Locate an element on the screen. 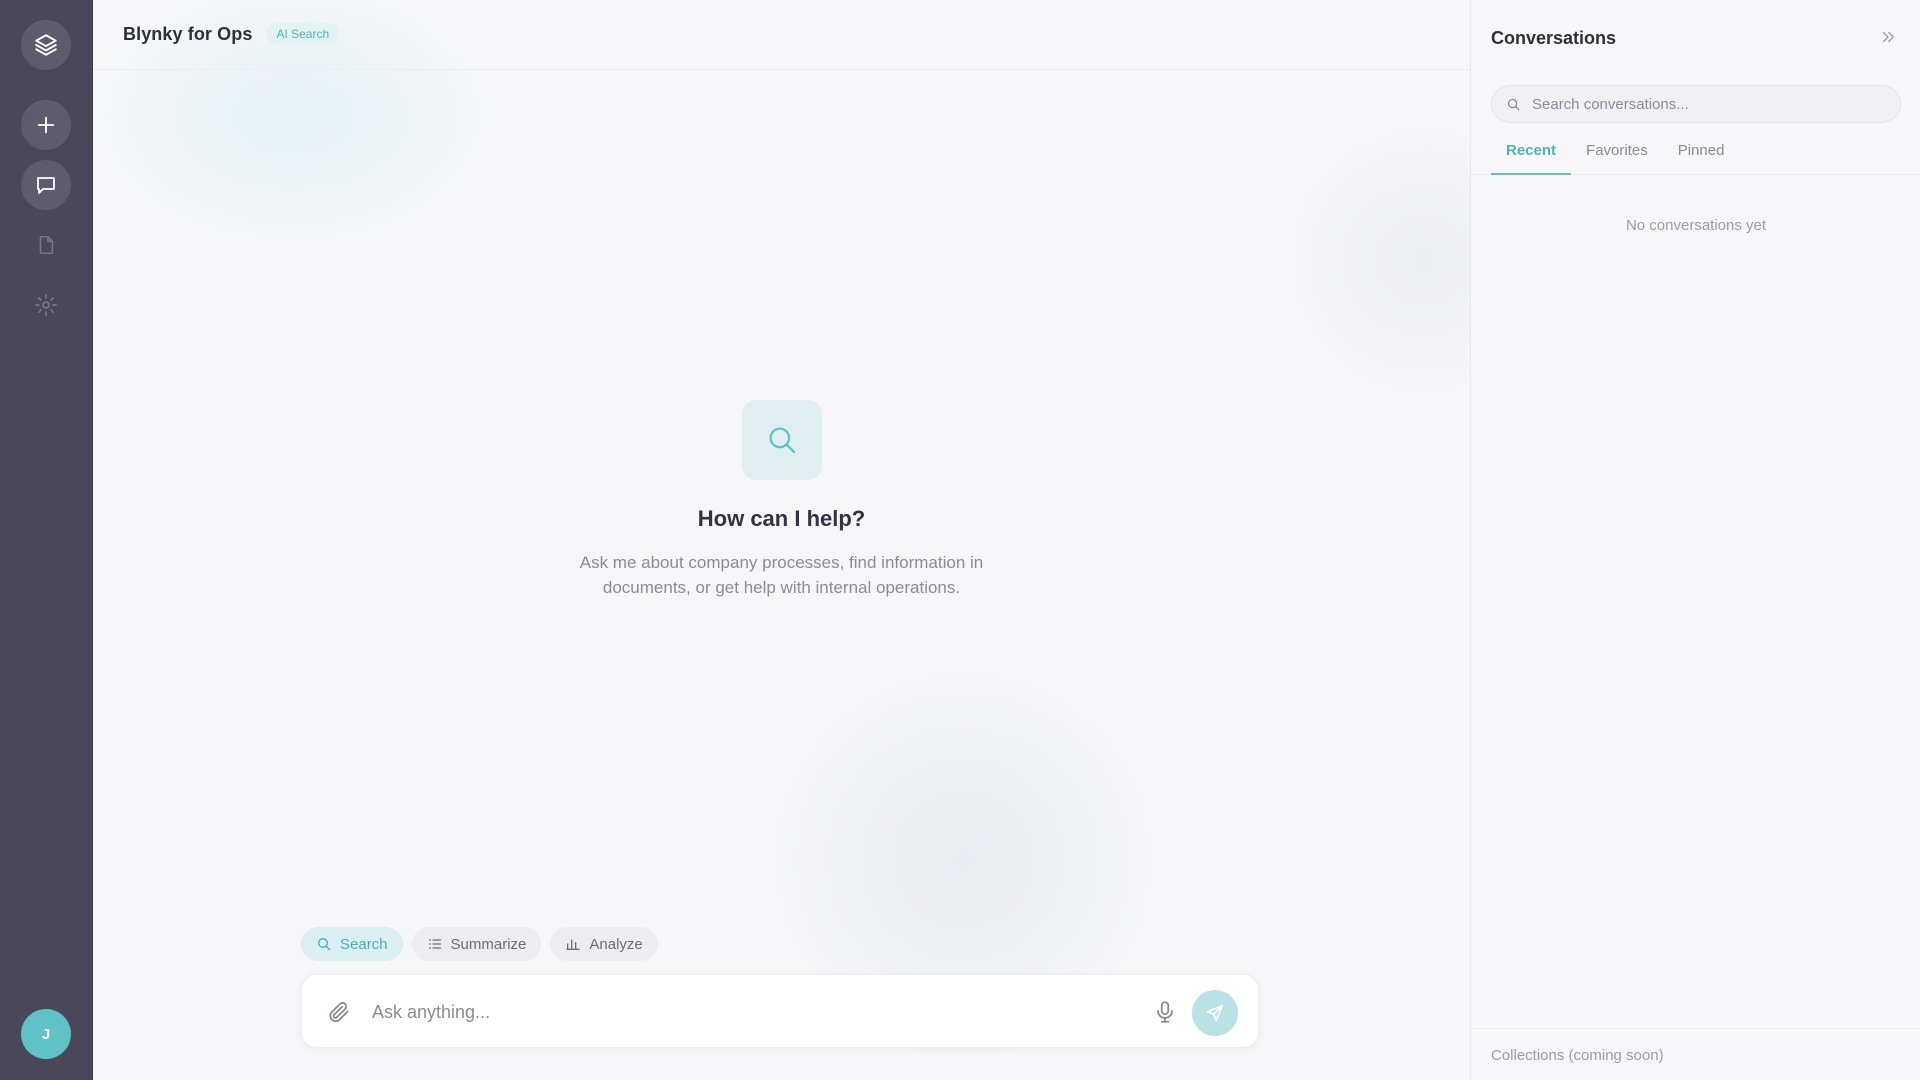 The width and height of the screenshot is (1920, 1080). microphone-icon is located at coordinates (1165, 1012).